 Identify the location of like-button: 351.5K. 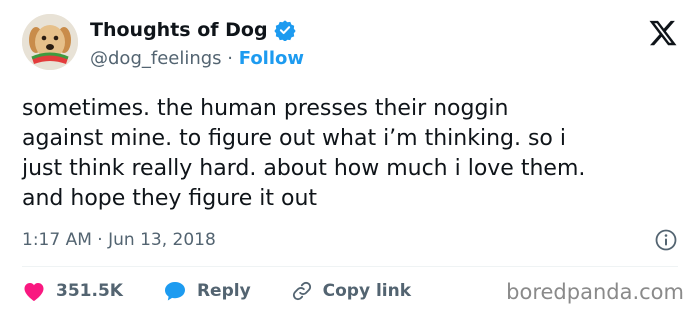
(72, 291).